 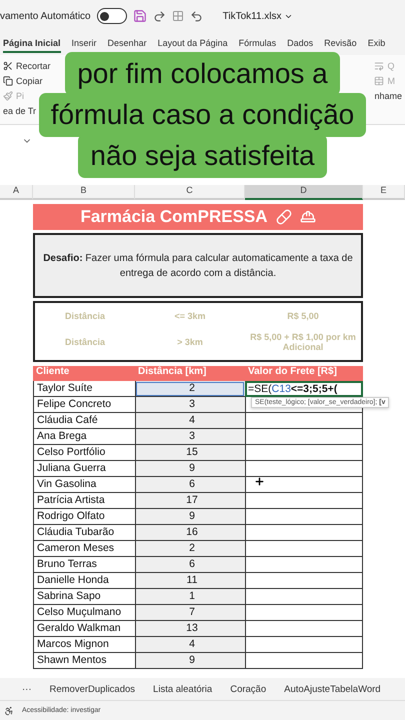 I want to click on table-cell: Bruno Terras, so click(x=84, y=565).